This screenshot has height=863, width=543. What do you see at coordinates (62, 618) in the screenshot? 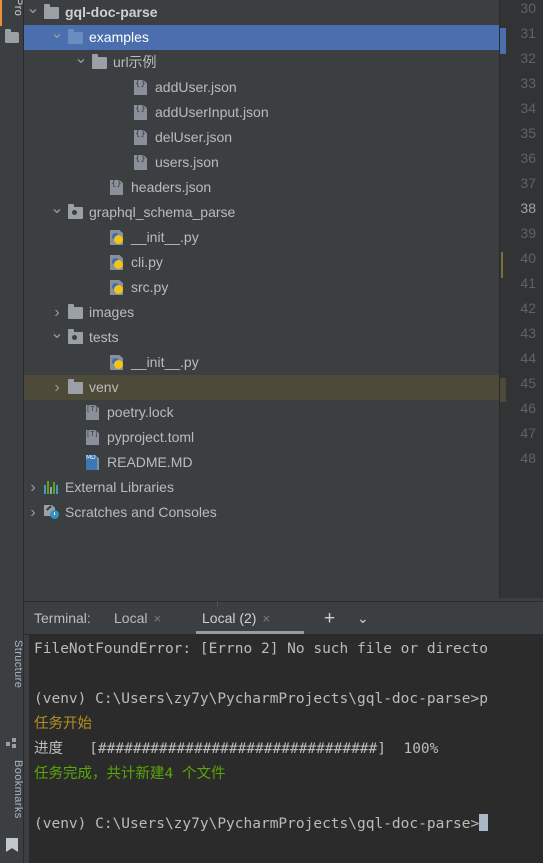
I see `terminal-label: Terminal:` at bounding box center [62, 618].